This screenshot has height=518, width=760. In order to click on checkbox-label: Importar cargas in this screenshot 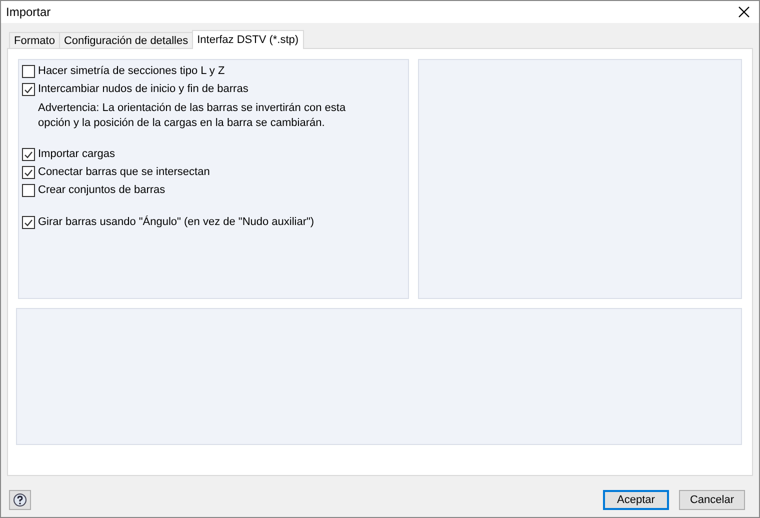, I will do `click(77, 154)`.